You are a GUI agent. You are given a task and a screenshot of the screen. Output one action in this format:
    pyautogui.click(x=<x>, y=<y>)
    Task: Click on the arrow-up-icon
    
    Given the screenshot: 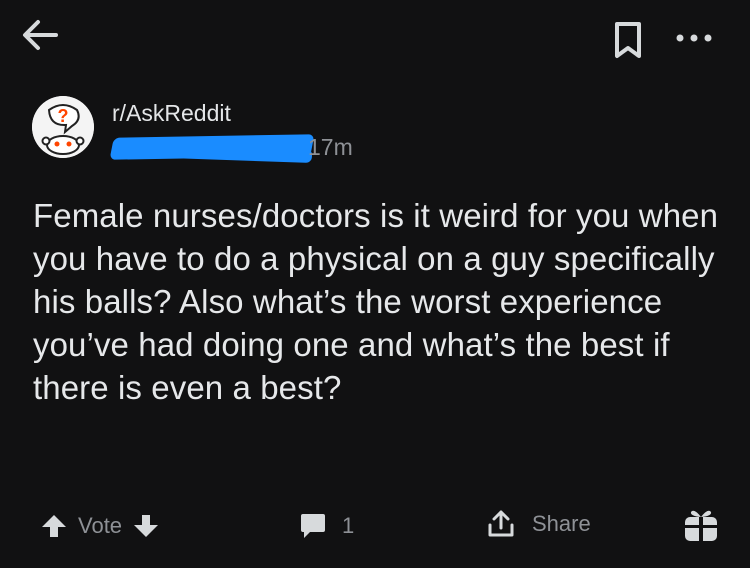 What is the action you would take?
    pyautogui.click(x=54, y=526)
    